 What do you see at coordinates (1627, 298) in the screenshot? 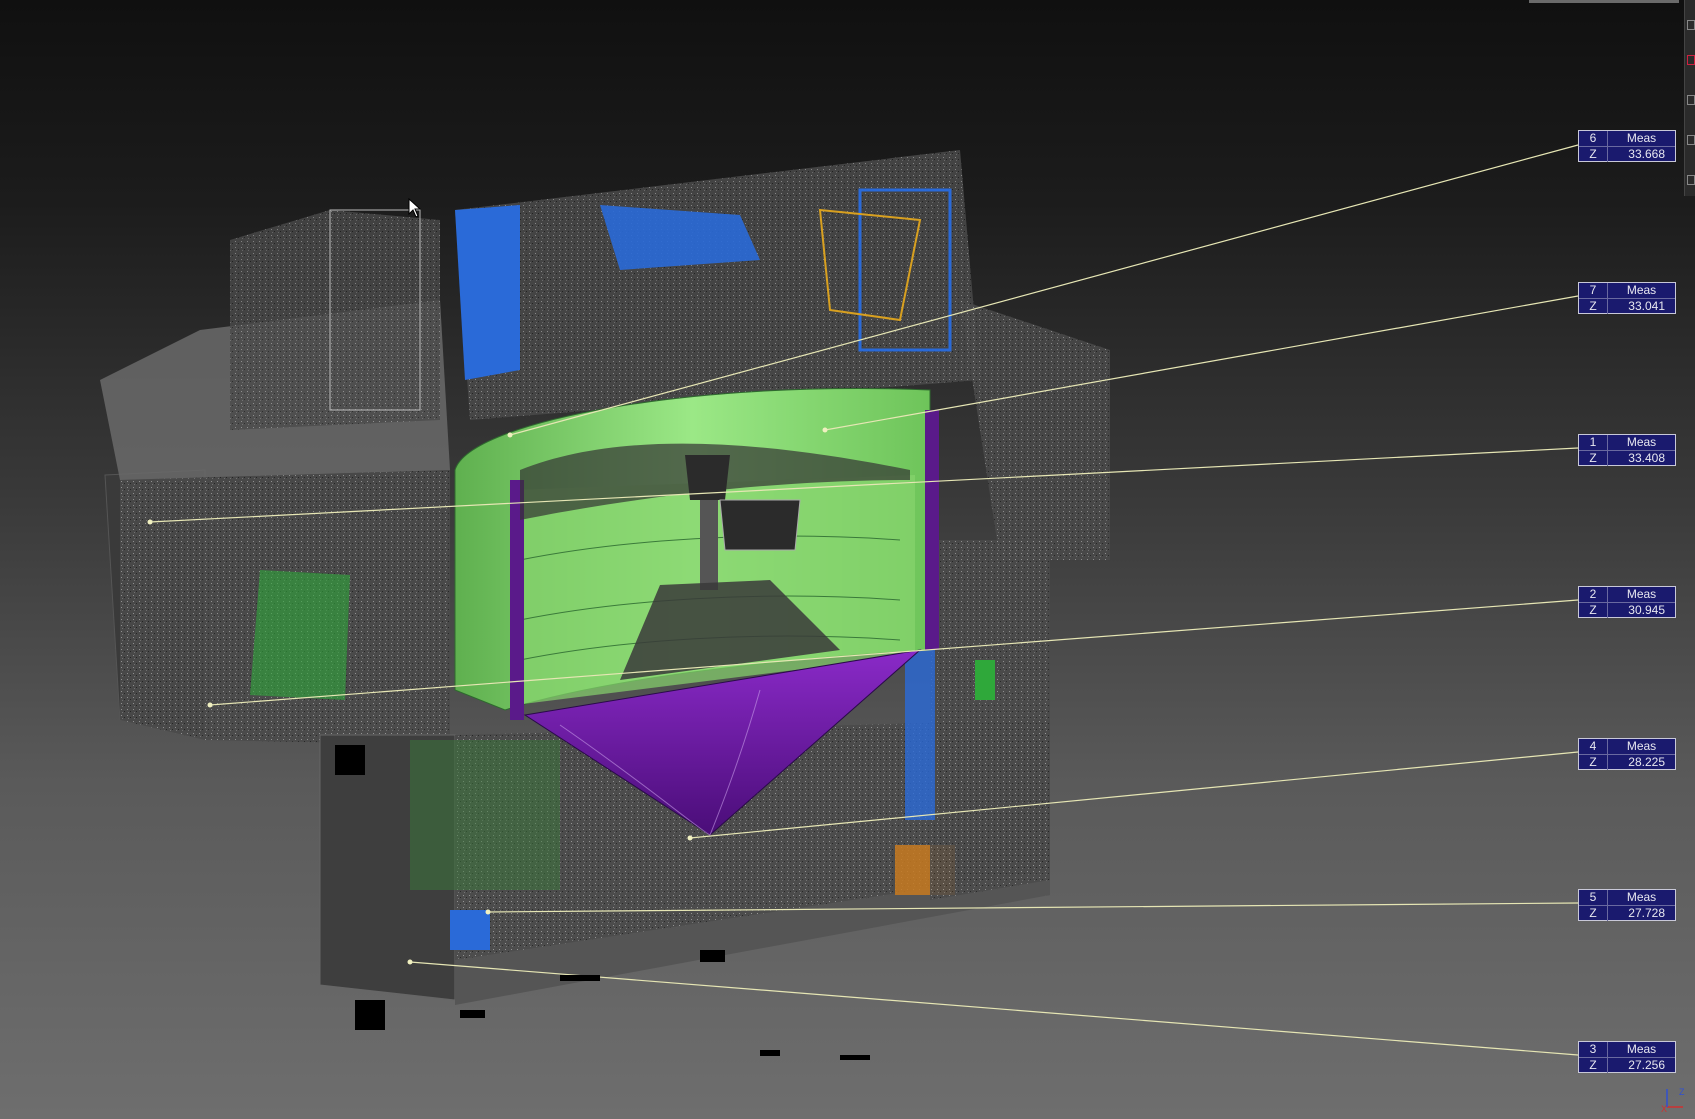
I see `measurement-label-7: 7 Meas Z 33.041` at bounding box center [1627, 298].